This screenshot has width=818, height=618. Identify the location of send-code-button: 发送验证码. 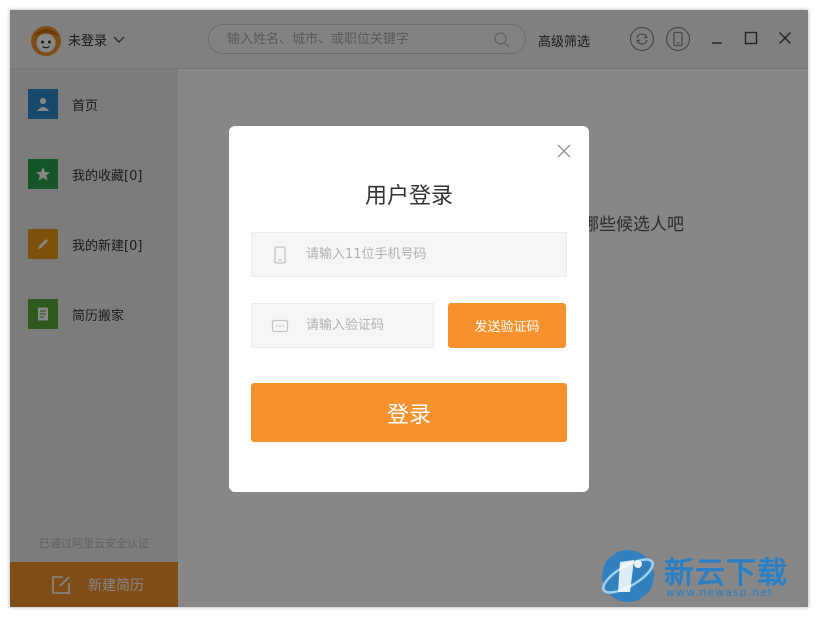
(507, 325).